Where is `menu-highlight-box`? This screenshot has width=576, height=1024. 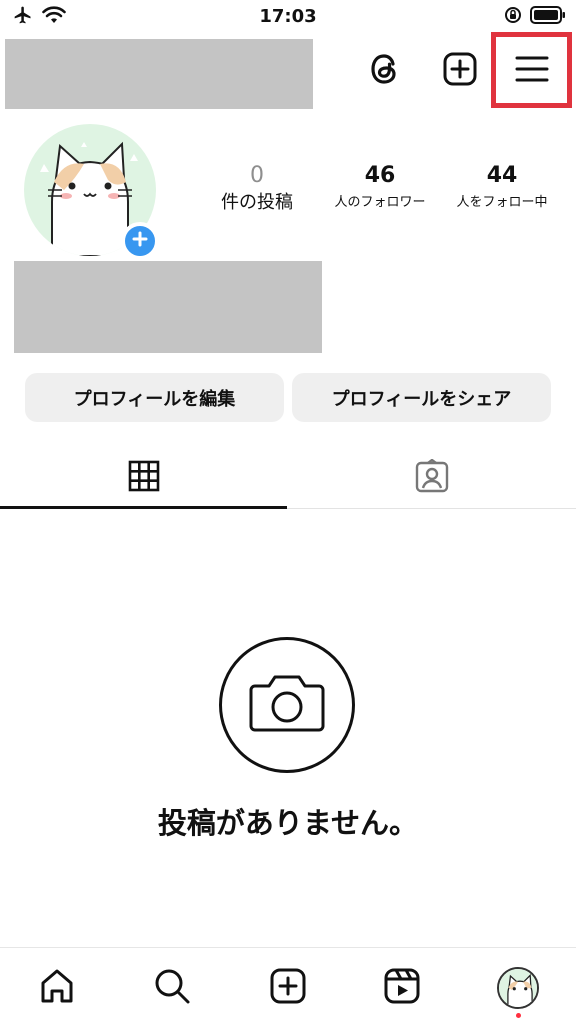 menu-highlight-box is located at coordinates (531, 70).